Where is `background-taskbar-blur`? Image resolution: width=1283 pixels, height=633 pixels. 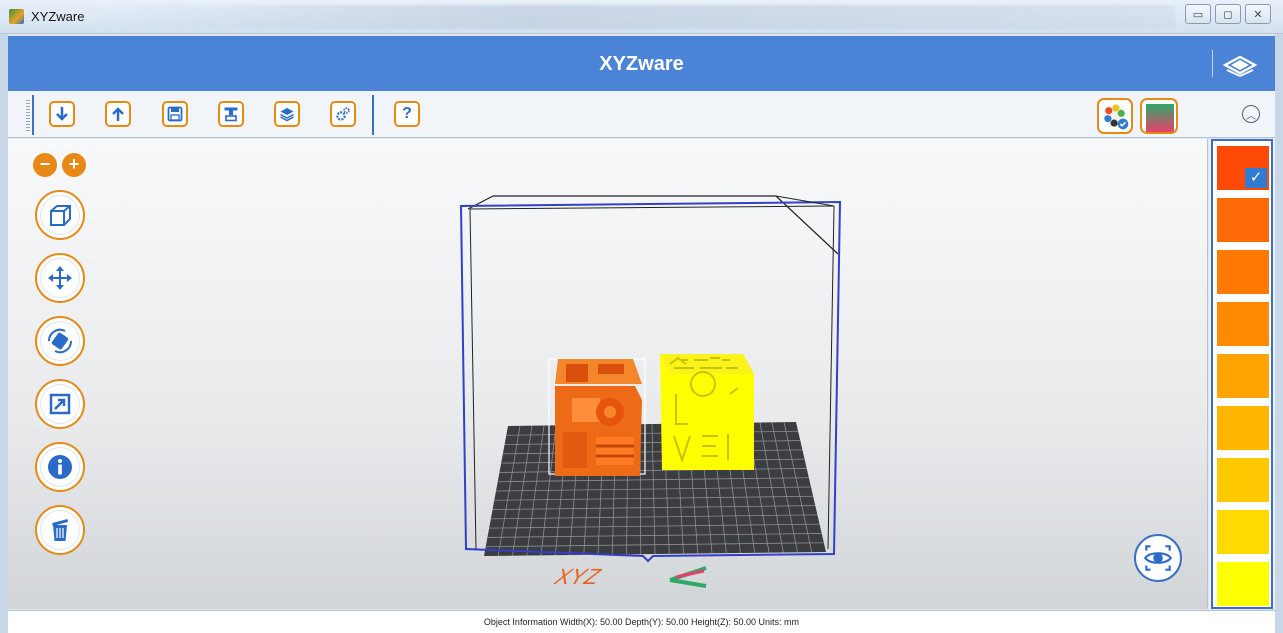 background-taskbar-blur is located at coordinates (635, 17).